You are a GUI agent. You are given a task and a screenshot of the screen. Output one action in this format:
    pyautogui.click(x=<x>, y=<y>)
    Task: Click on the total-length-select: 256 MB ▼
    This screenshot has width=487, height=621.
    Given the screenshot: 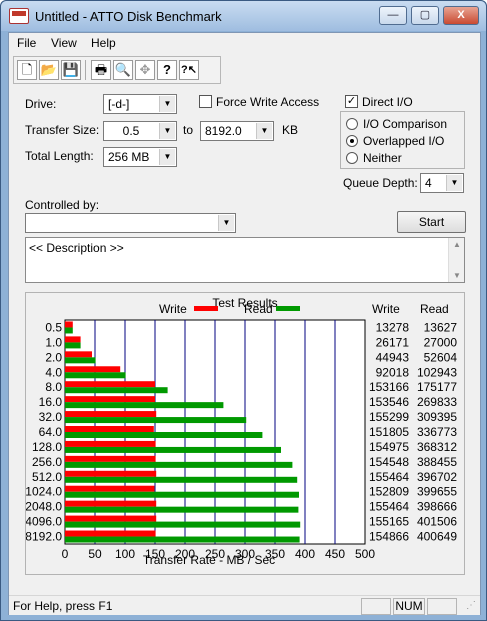 What is the action you would take?
    pyautogui.click(x=140, y=157)
    